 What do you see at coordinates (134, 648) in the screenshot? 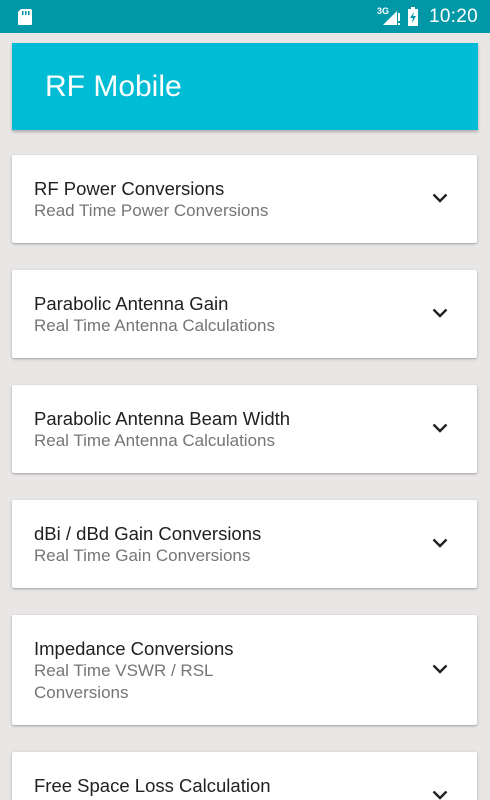
I see `card-title: Impedance Conversions` at bounding box center [134, 648].